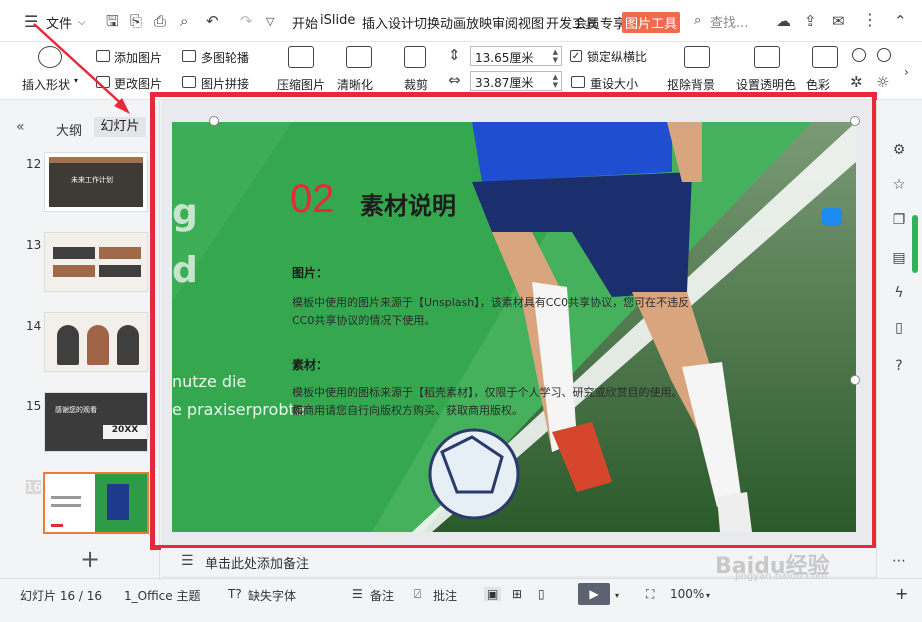 The image size is (922, 622). Describe the element at coordinates (614, 83) in the screenshot. I see `reset-size-button: 重设大小` at that location.